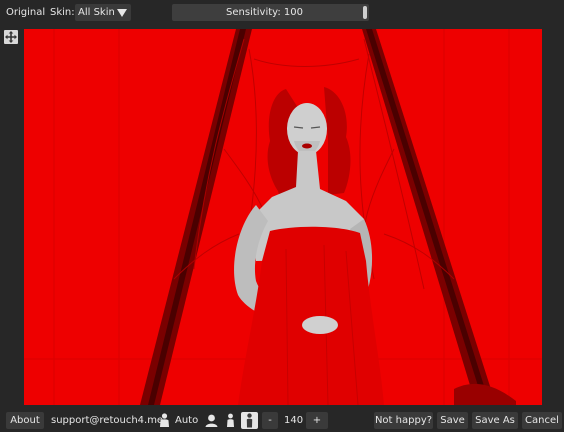 This screenshot has width=564, height=432. I want to click on save-as-button: Save As, so click(495, 420).